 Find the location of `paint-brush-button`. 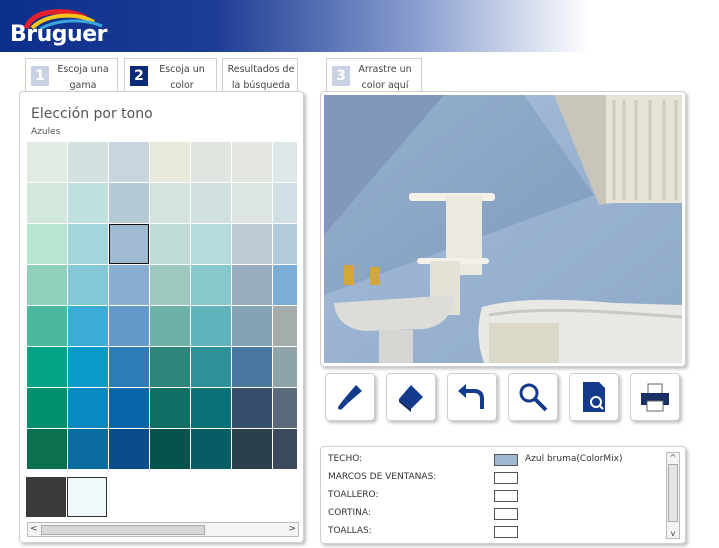

paint-brush-button is located at coordinates (350, 397).